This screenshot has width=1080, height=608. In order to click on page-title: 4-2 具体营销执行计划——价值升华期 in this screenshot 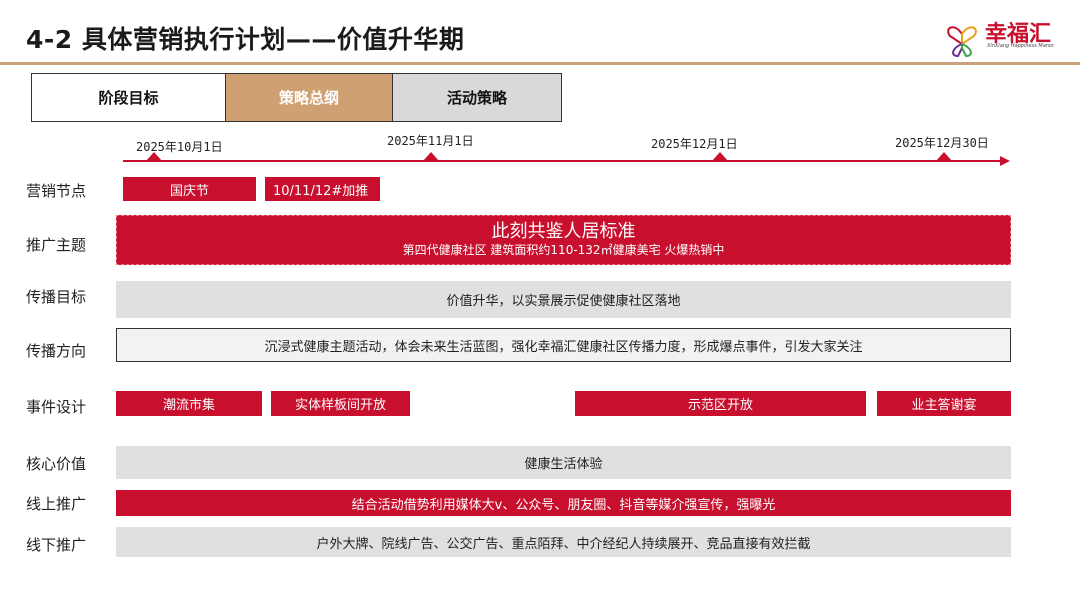, I will do `click(245, 39)`.